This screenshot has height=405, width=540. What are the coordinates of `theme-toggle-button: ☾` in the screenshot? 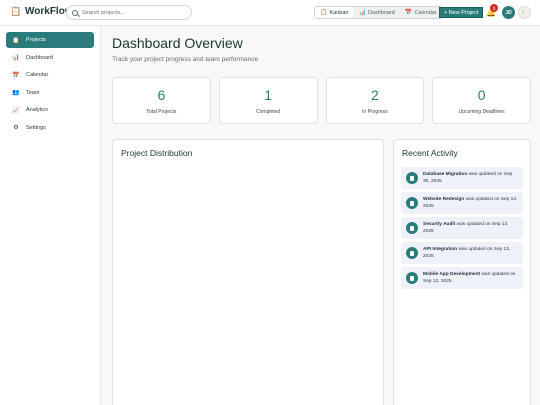 It's located at (524, 12).